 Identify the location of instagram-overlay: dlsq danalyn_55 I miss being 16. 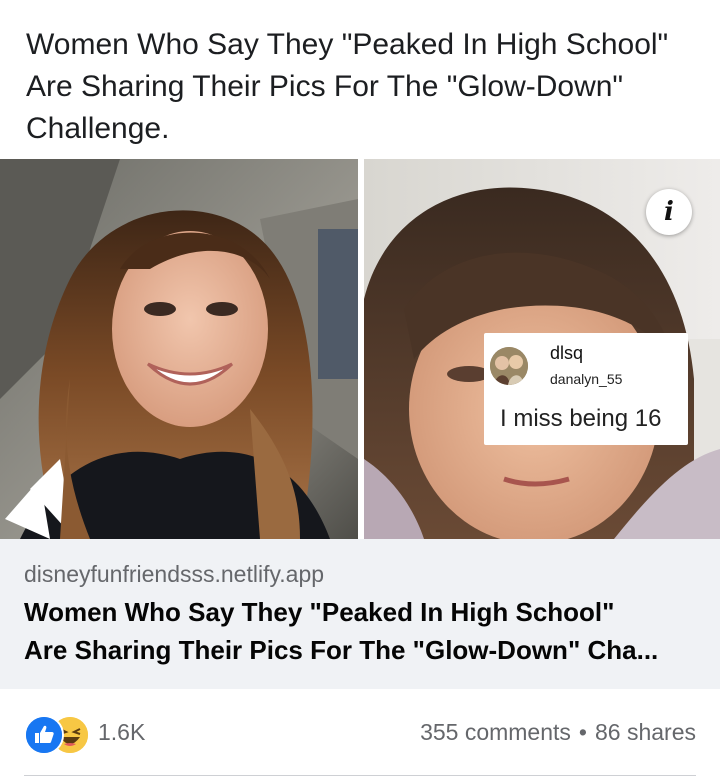
(586, 389).